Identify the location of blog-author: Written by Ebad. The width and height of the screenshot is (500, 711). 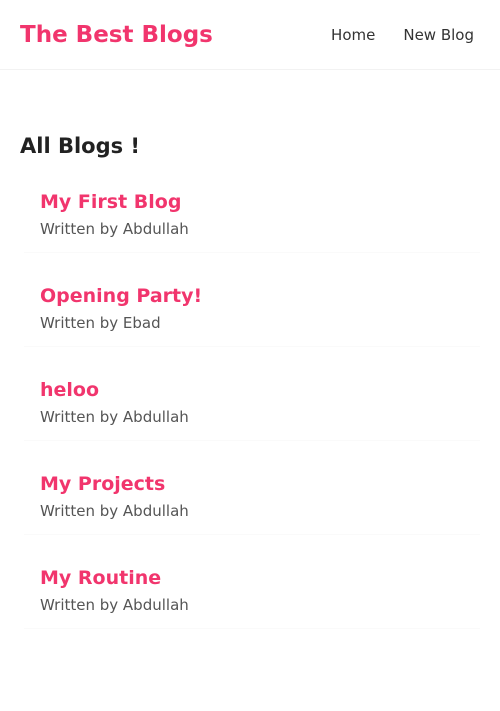
(100, 323).